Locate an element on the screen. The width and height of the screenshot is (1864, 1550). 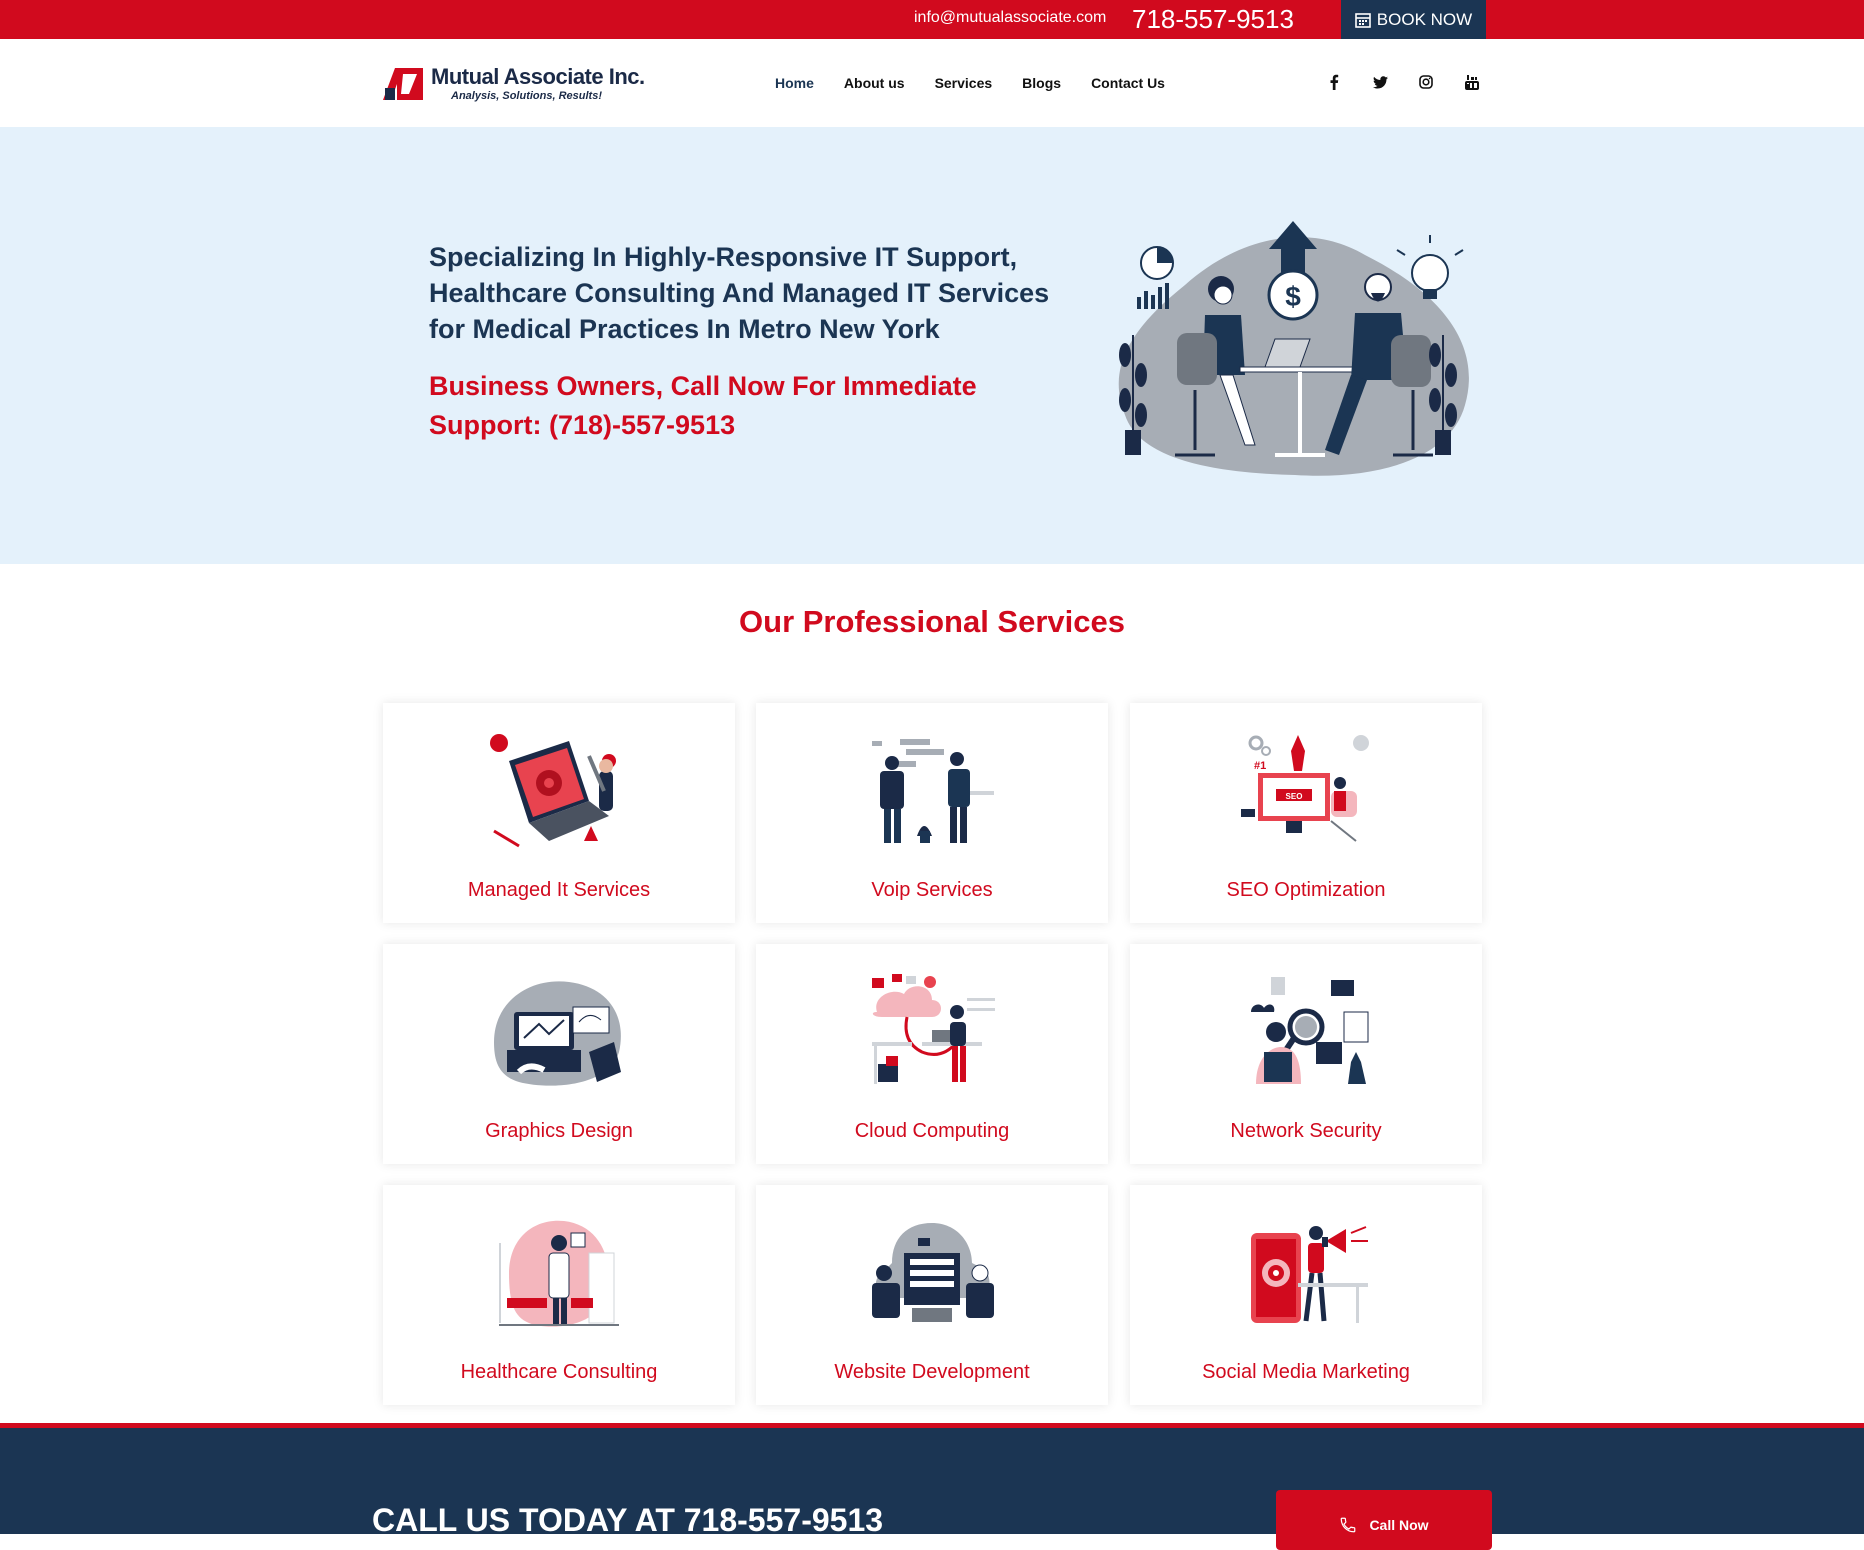
cloud-computing-illustration is located at coordinates (933, 1029).